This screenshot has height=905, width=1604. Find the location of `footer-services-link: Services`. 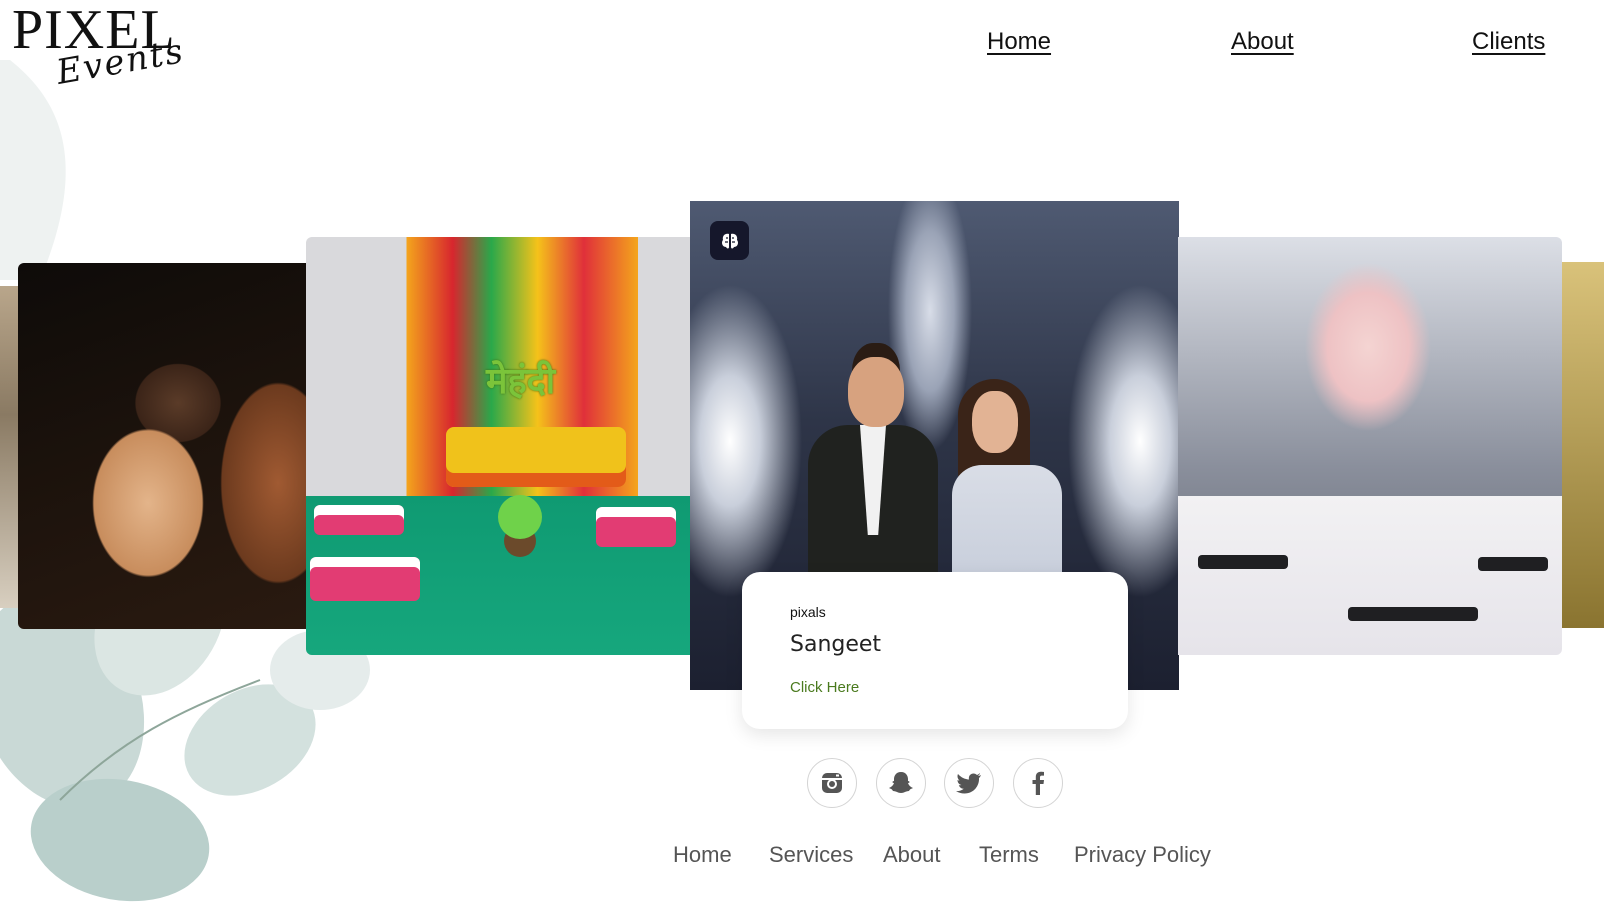

footer-services-link: Services is located at coordinates (811, 855).